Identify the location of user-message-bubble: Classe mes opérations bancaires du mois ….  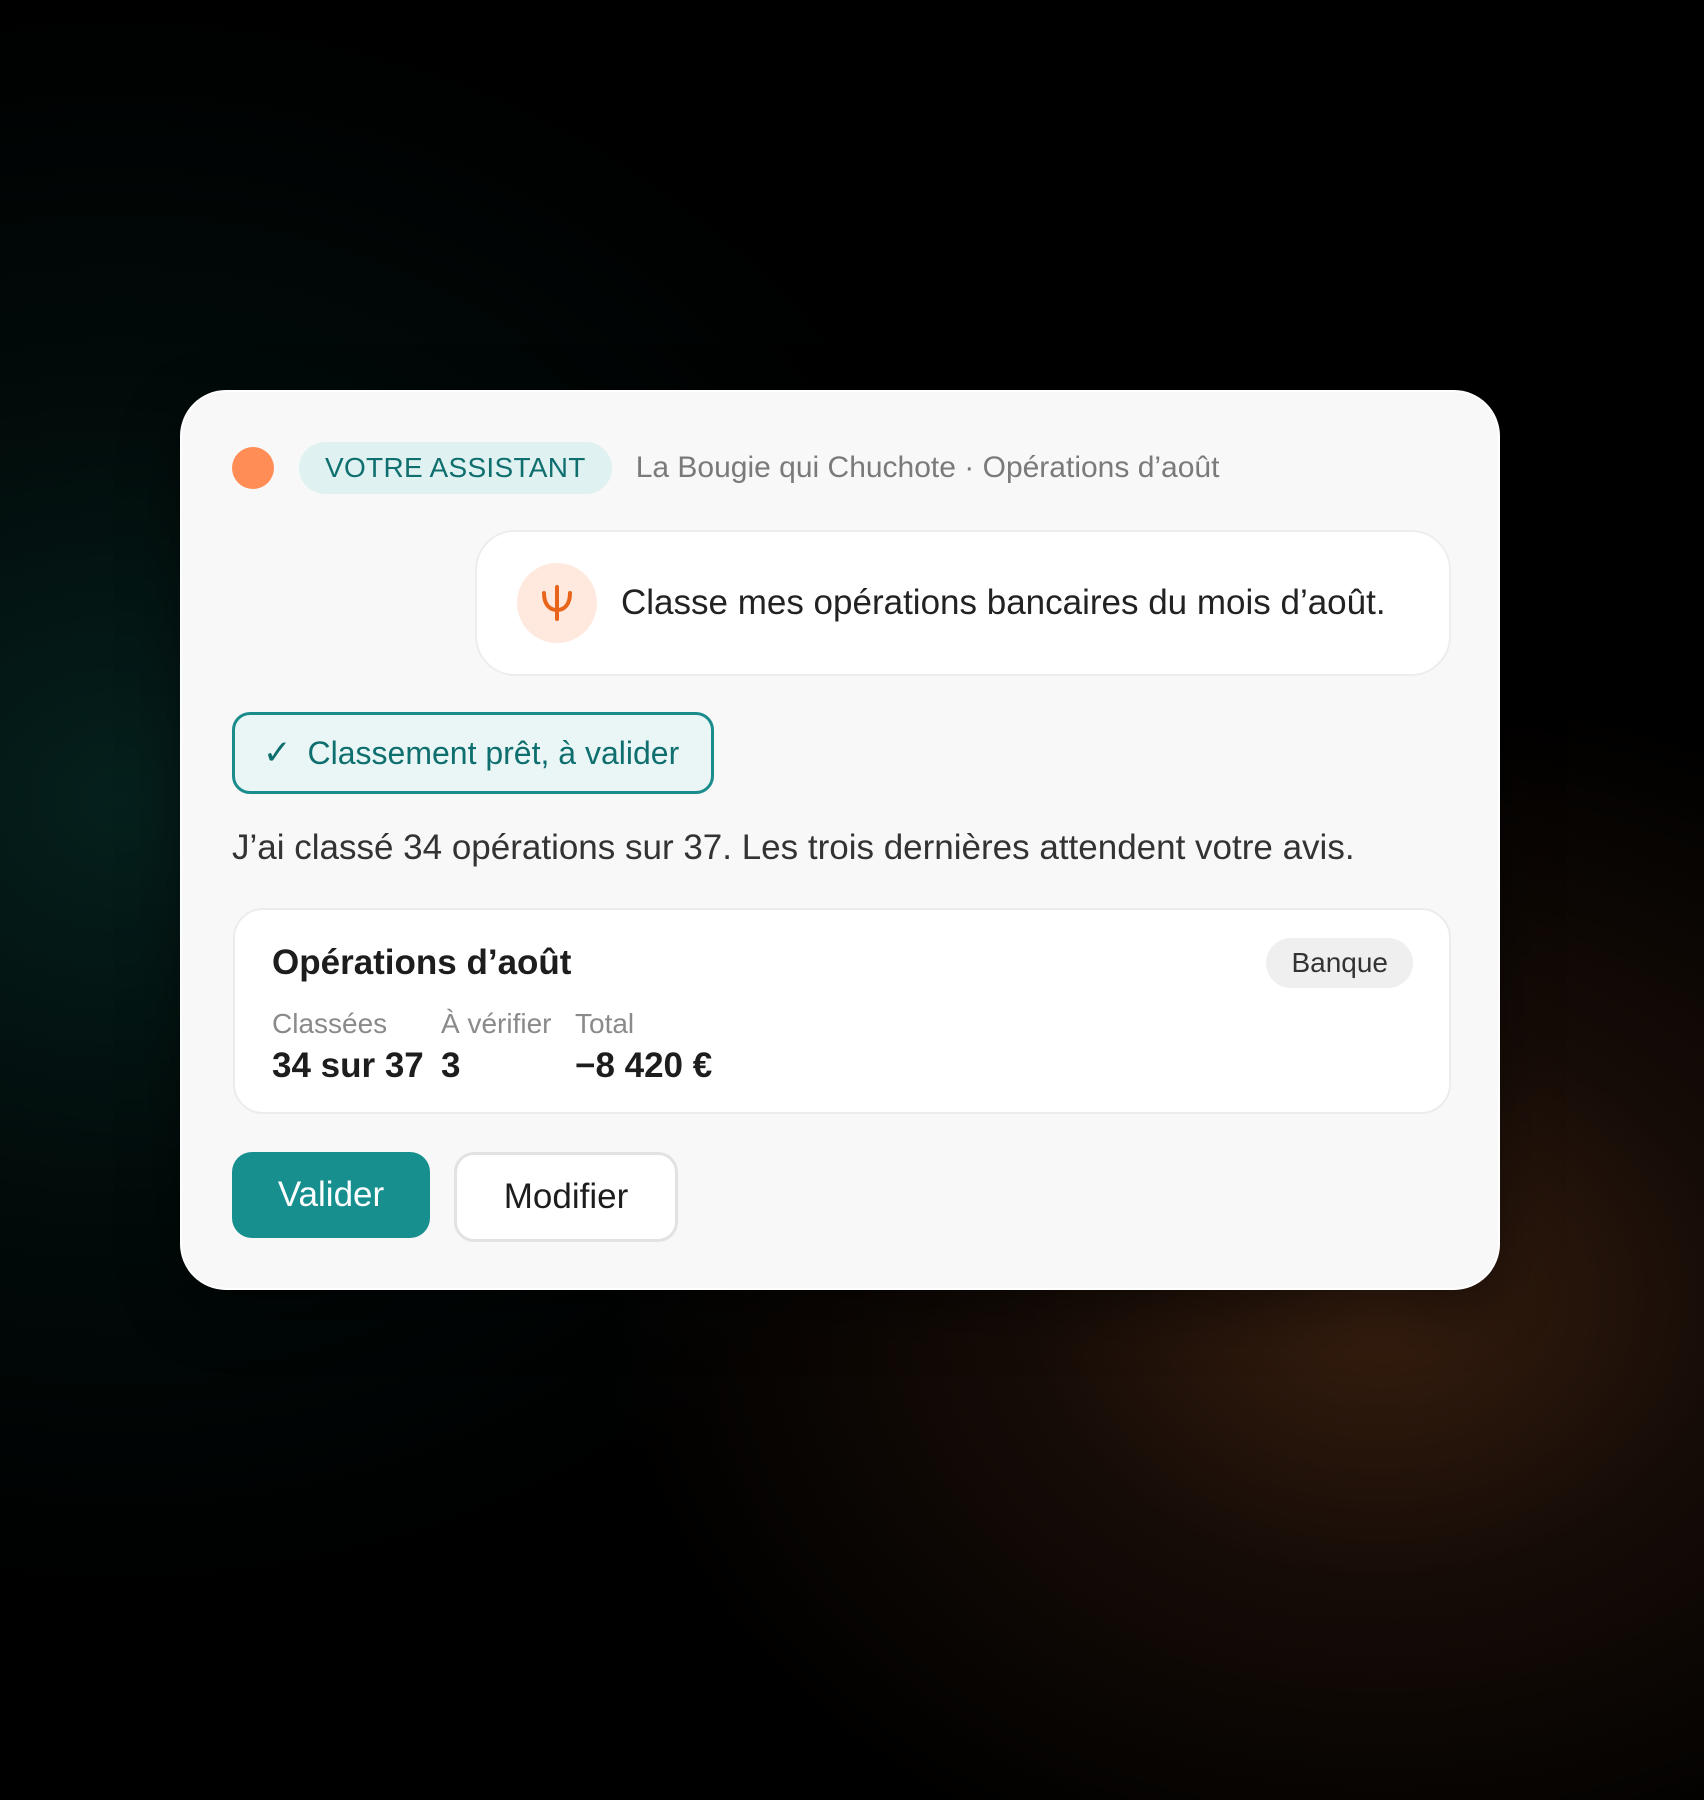
(963, 603).